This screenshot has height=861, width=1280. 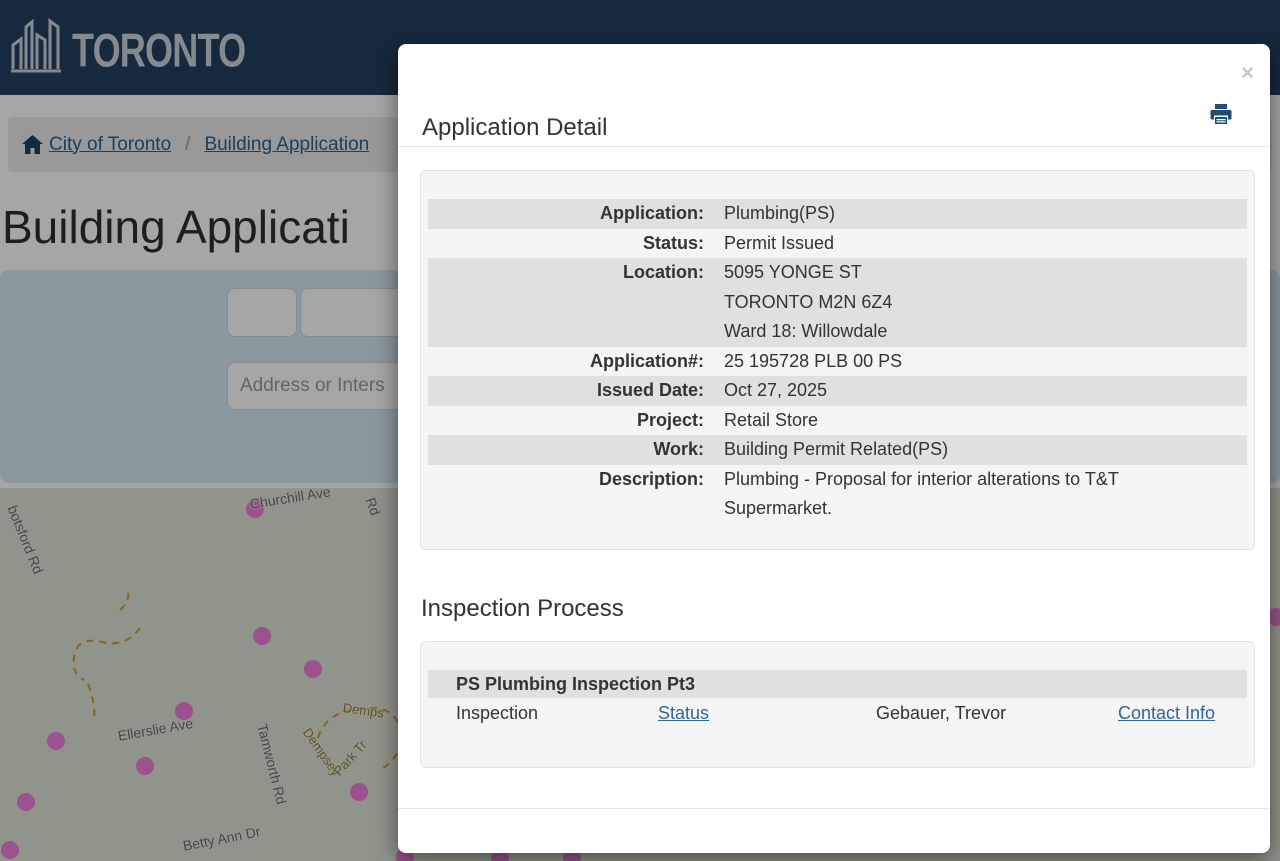 What do you see at coordinates (663, 272) in the screenshot?
I see `detail-row-label: Location:` at bounding box center [663, 272].